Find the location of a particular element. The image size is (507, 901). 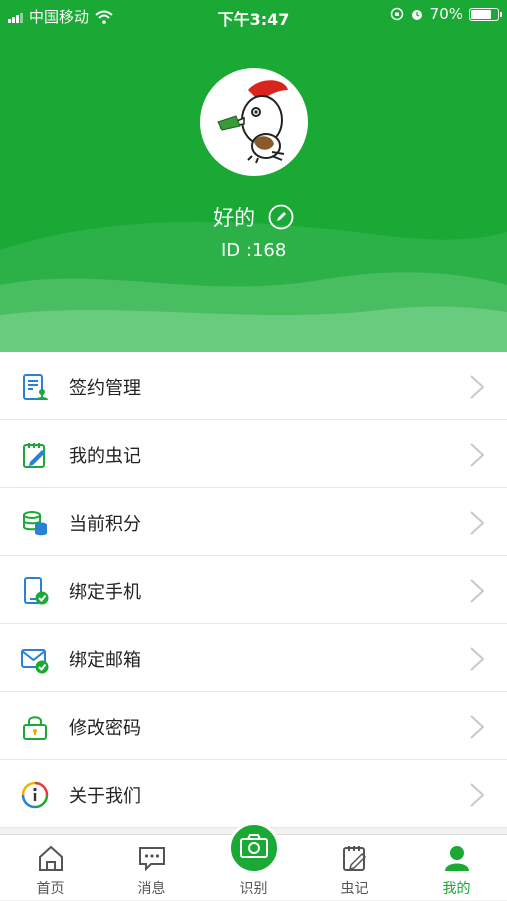

avatar is located at coordinates (254, 122).